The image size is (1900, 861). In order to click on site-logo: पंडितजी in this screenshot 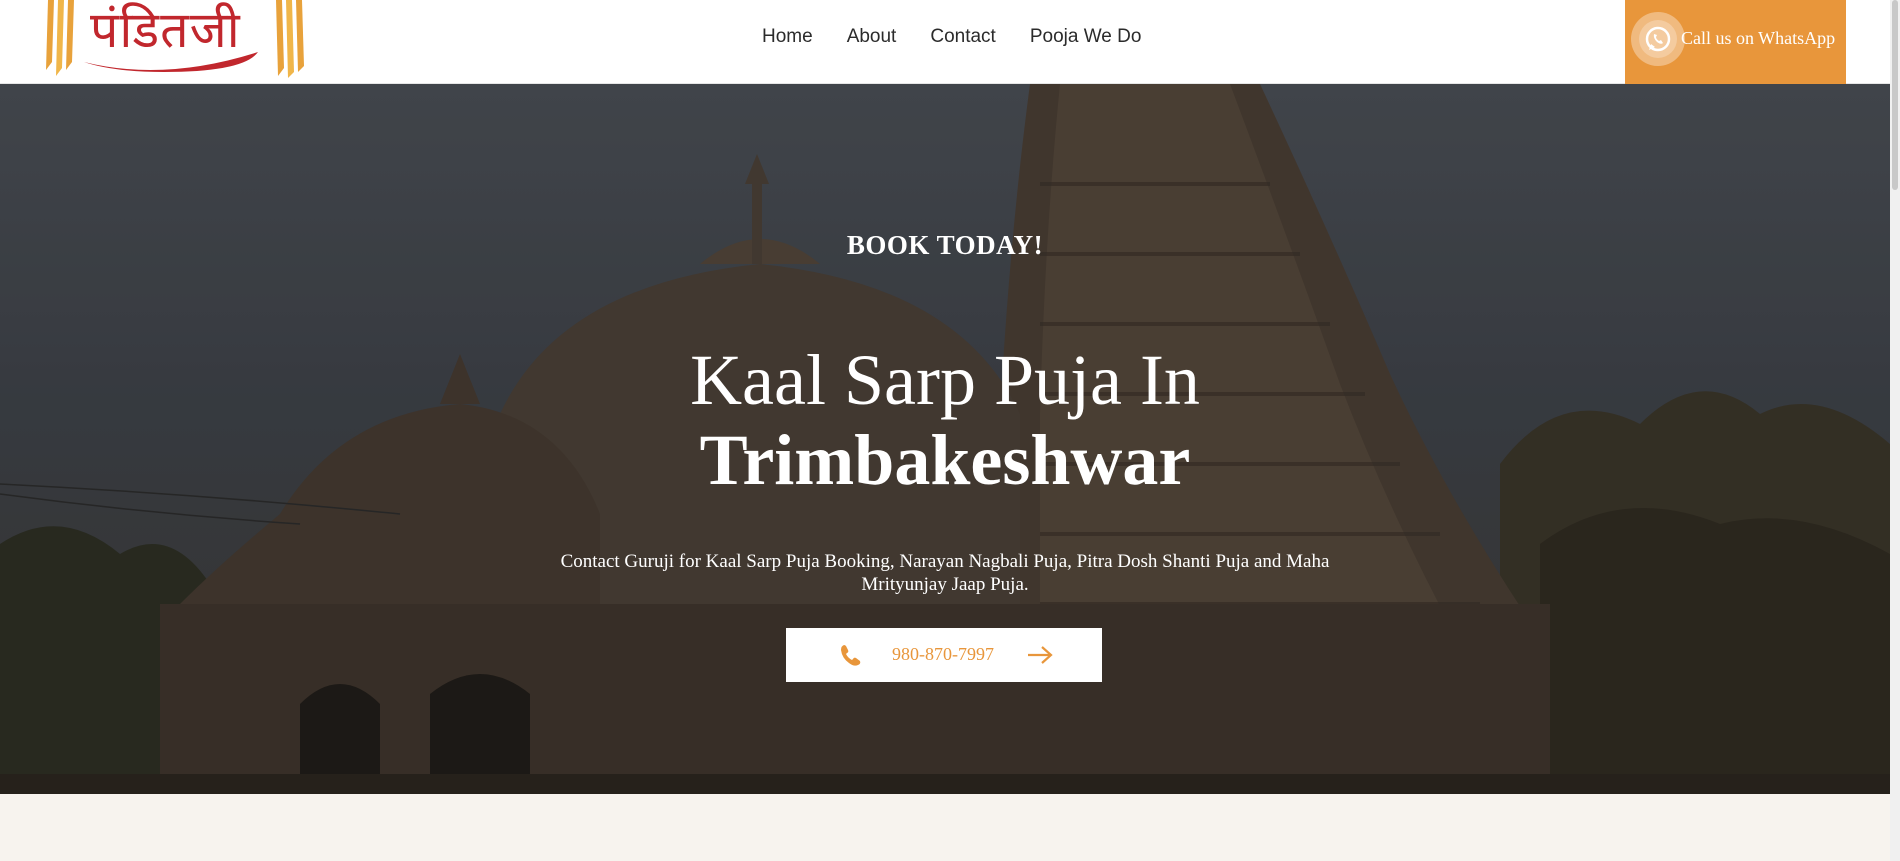, I will do `click(174, 40)`.